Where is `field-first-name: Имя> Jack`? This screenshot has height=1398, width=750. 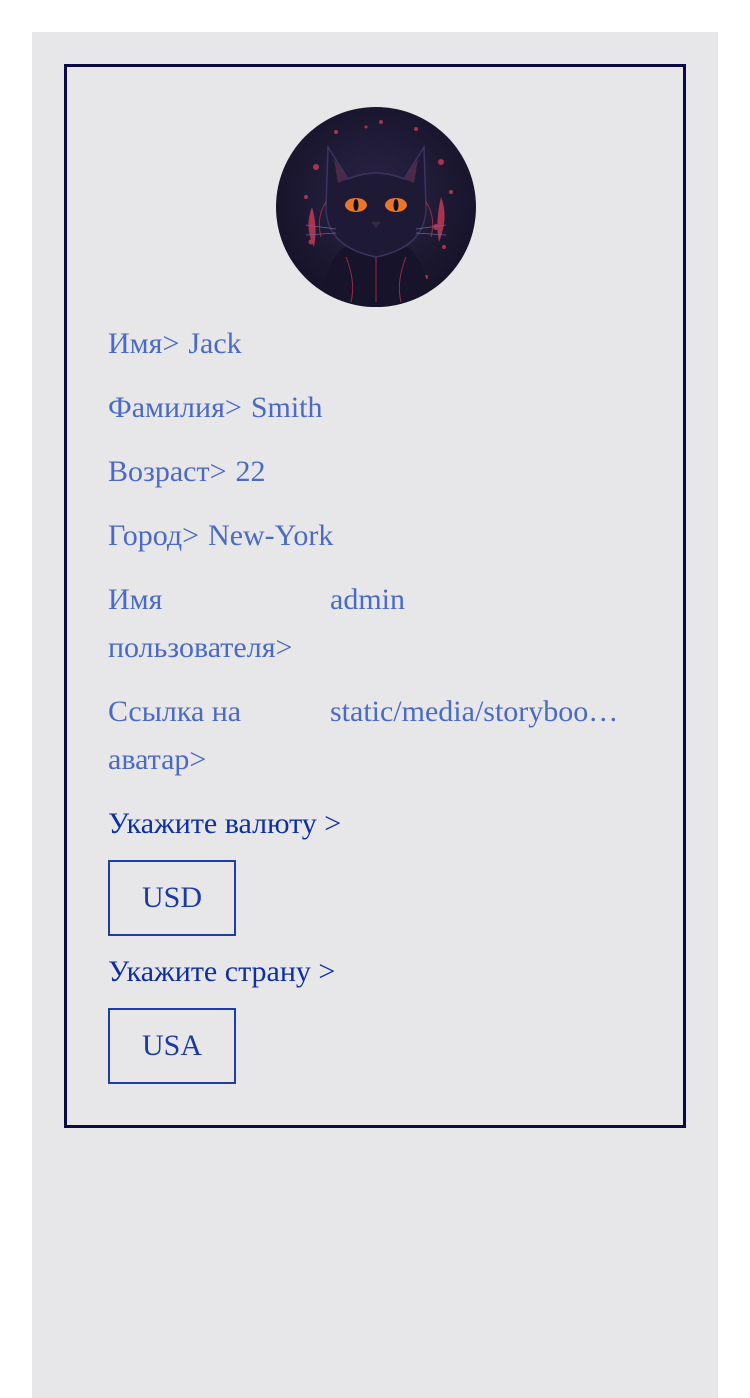
field-first-name: Имя> Jack is located at coordinates (175, 344).